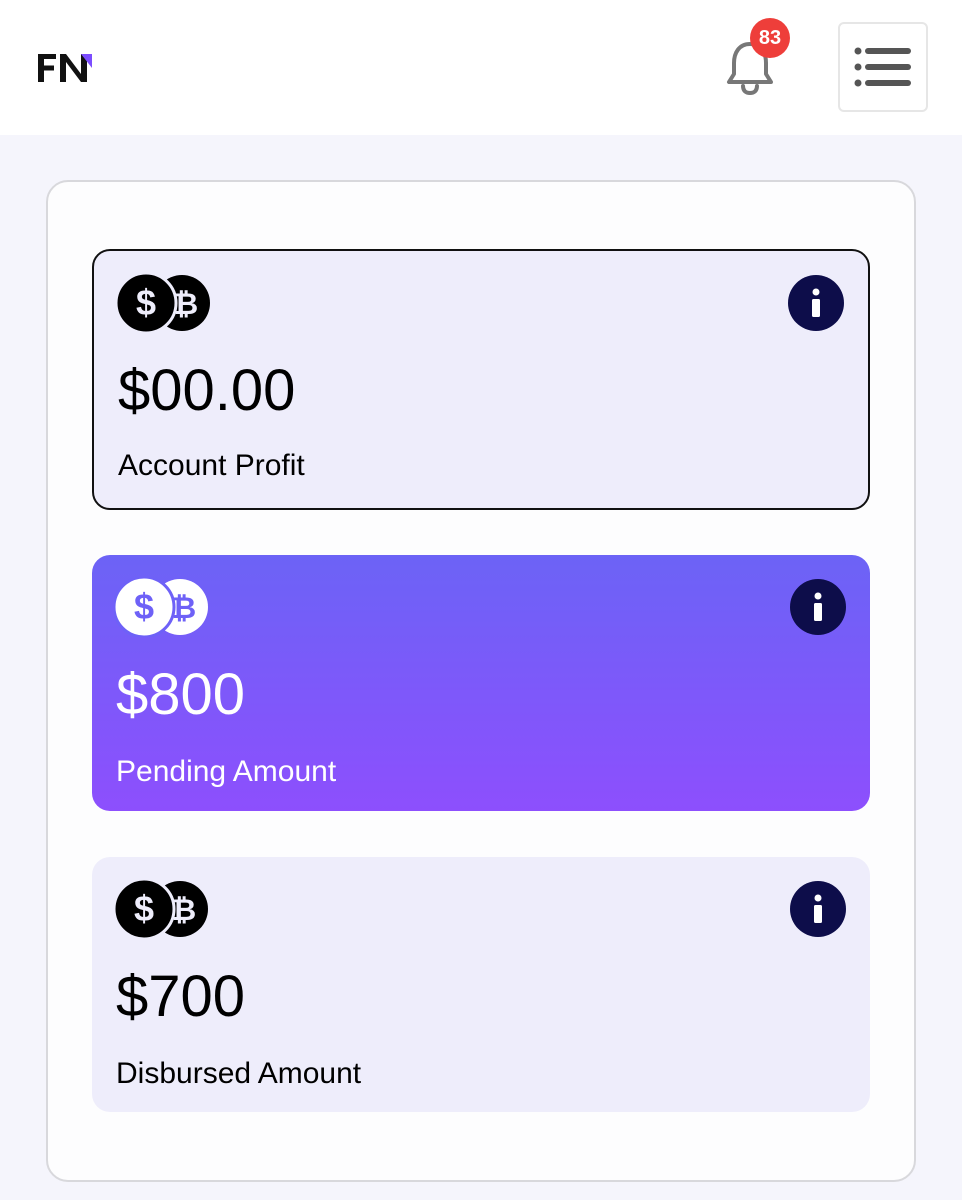  I want to click on menu-button, so click(883, 67).